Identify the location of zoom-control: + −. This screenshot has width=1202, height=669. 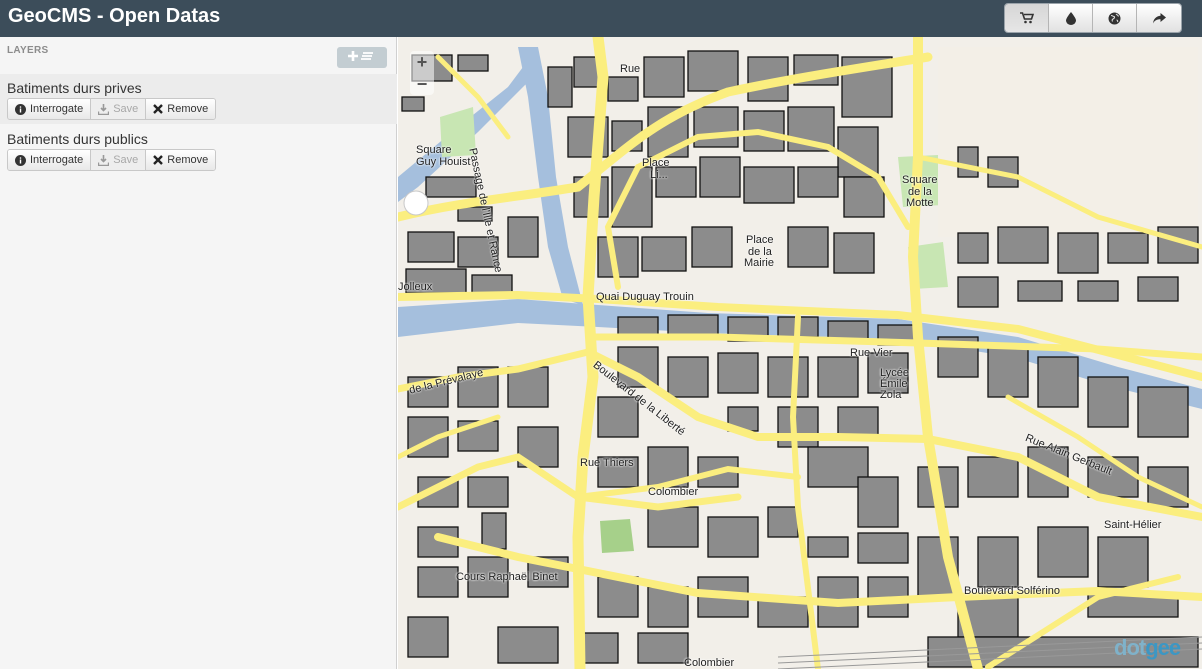
(422, 73).